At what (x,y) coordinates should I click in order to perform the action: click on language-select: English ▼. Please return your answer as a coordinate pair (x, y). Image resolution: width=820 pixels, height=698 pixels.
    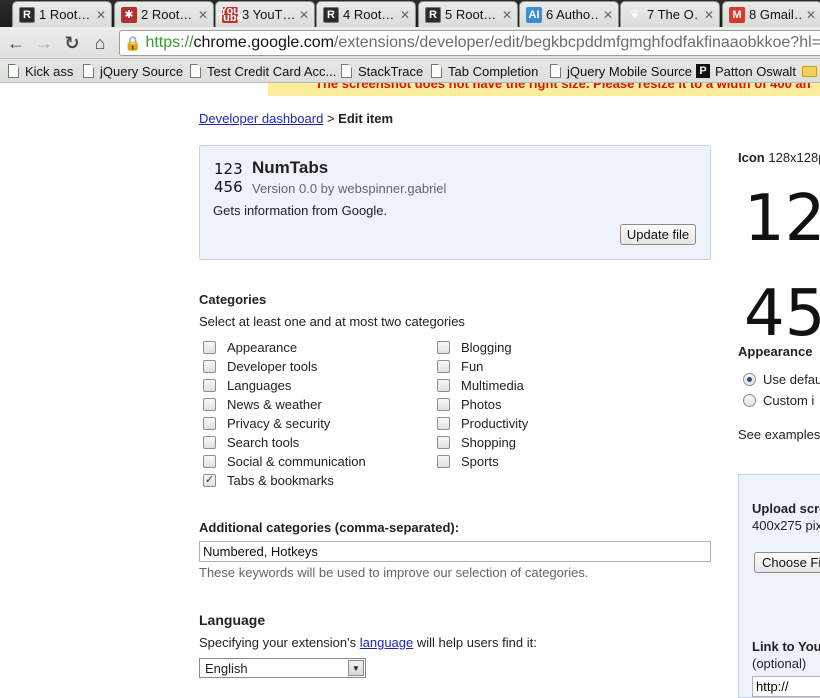
    Looking at the image, I should click on (282, 668).